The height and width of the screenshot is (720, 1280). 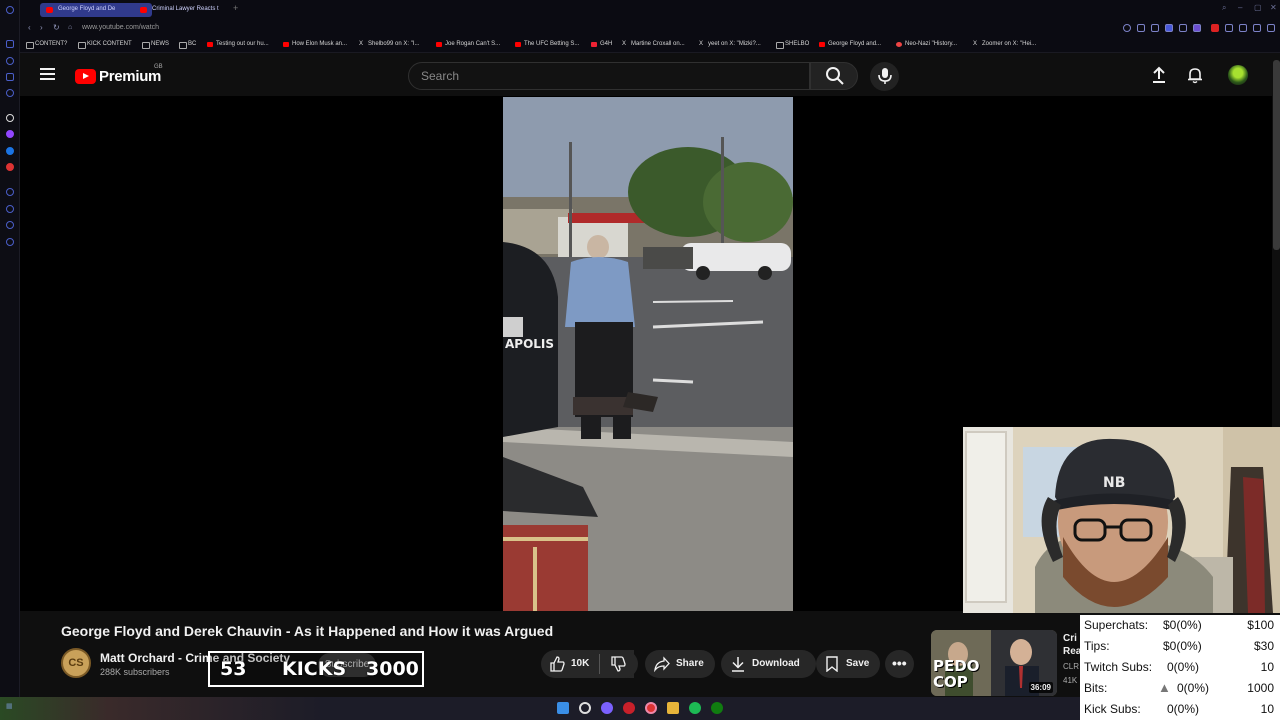 I want to click on new-tab-icon: +, so click(x=235, y=8).